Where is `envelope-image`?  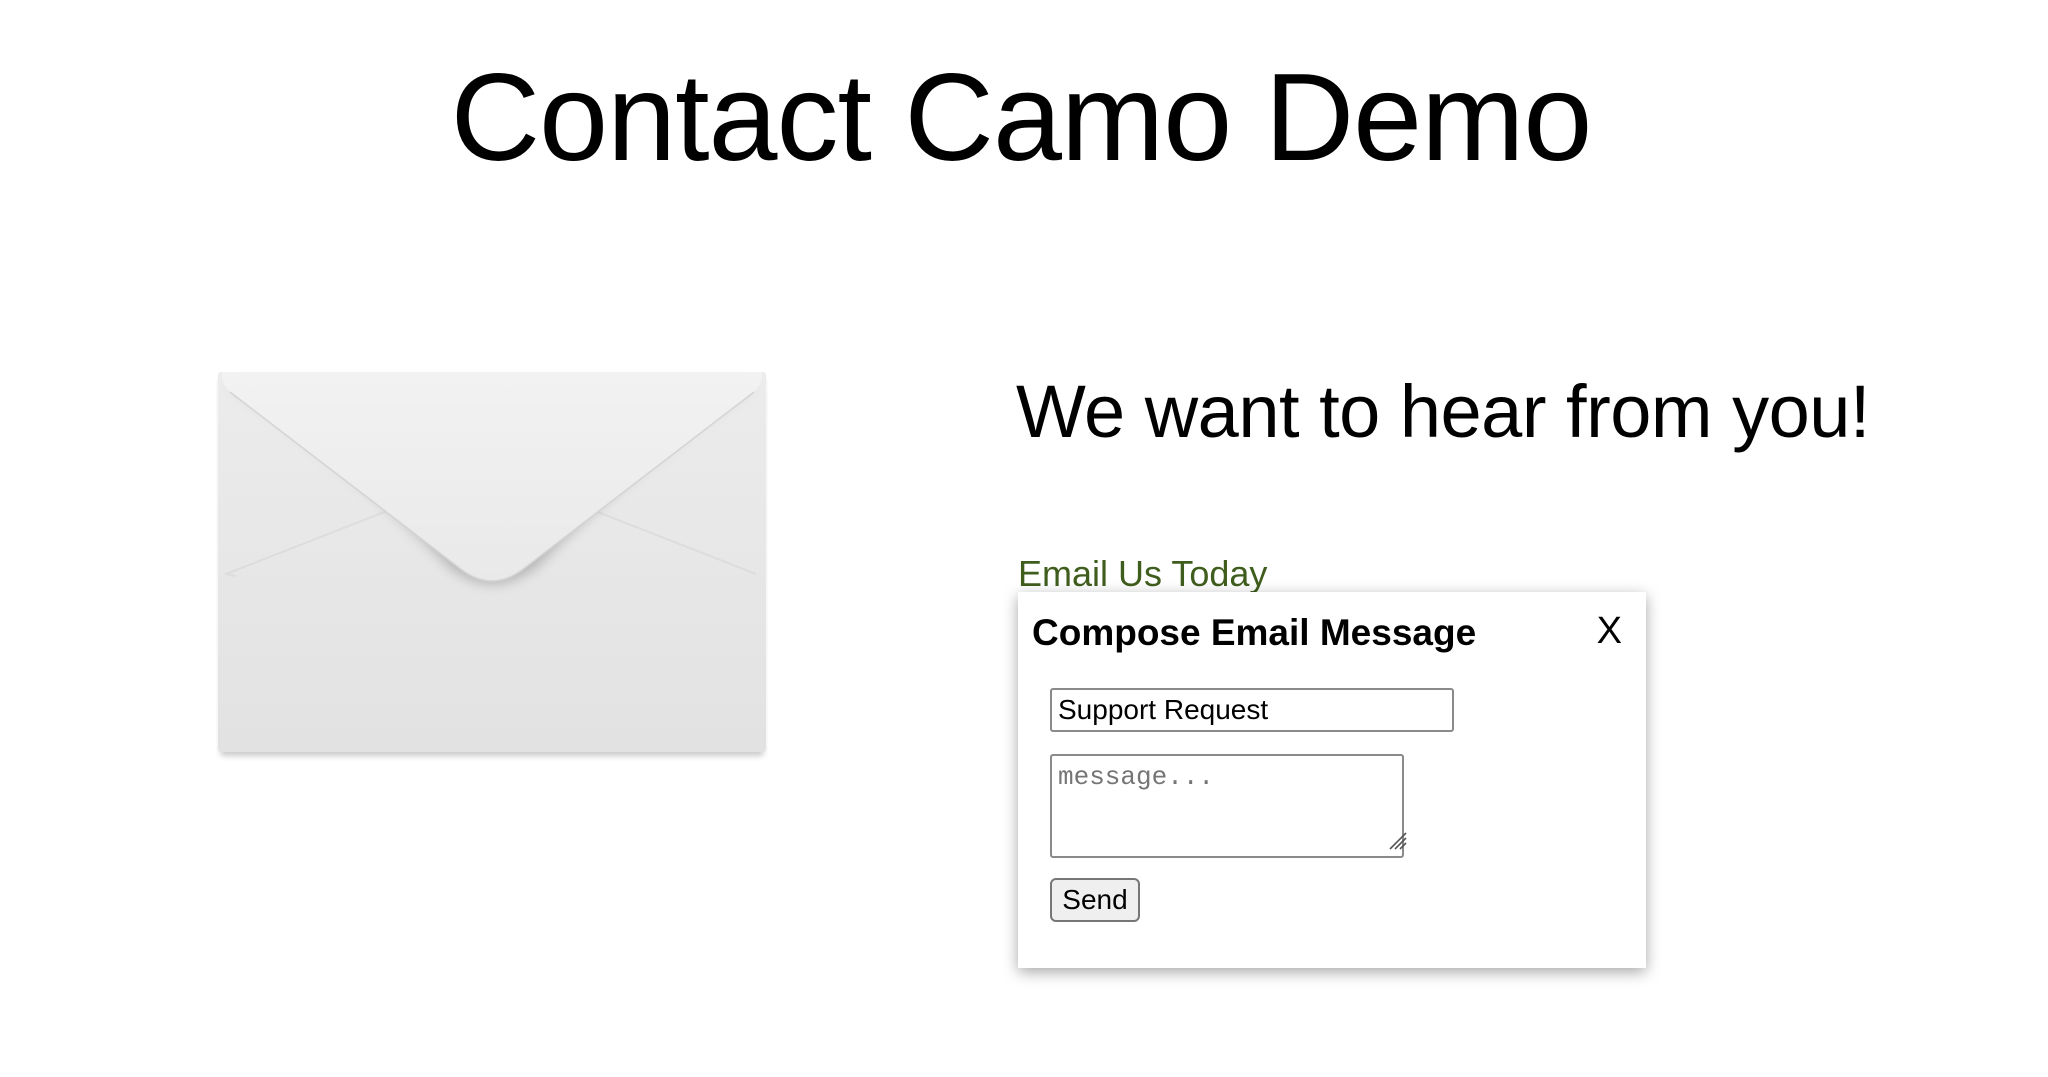
envelope-image is located at coordinates (492, 566).